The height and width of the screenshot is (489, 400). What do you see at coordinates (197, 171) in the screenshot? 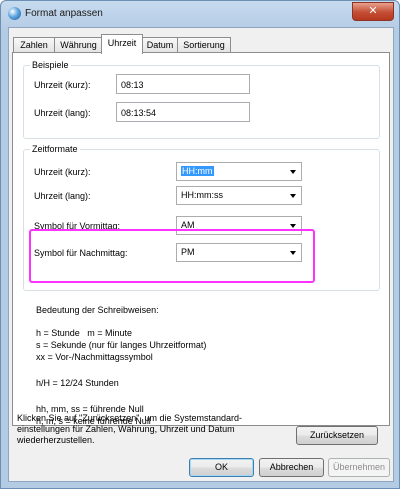
I see `time-short-value: HH:mm` at bounding box center [197, 171].